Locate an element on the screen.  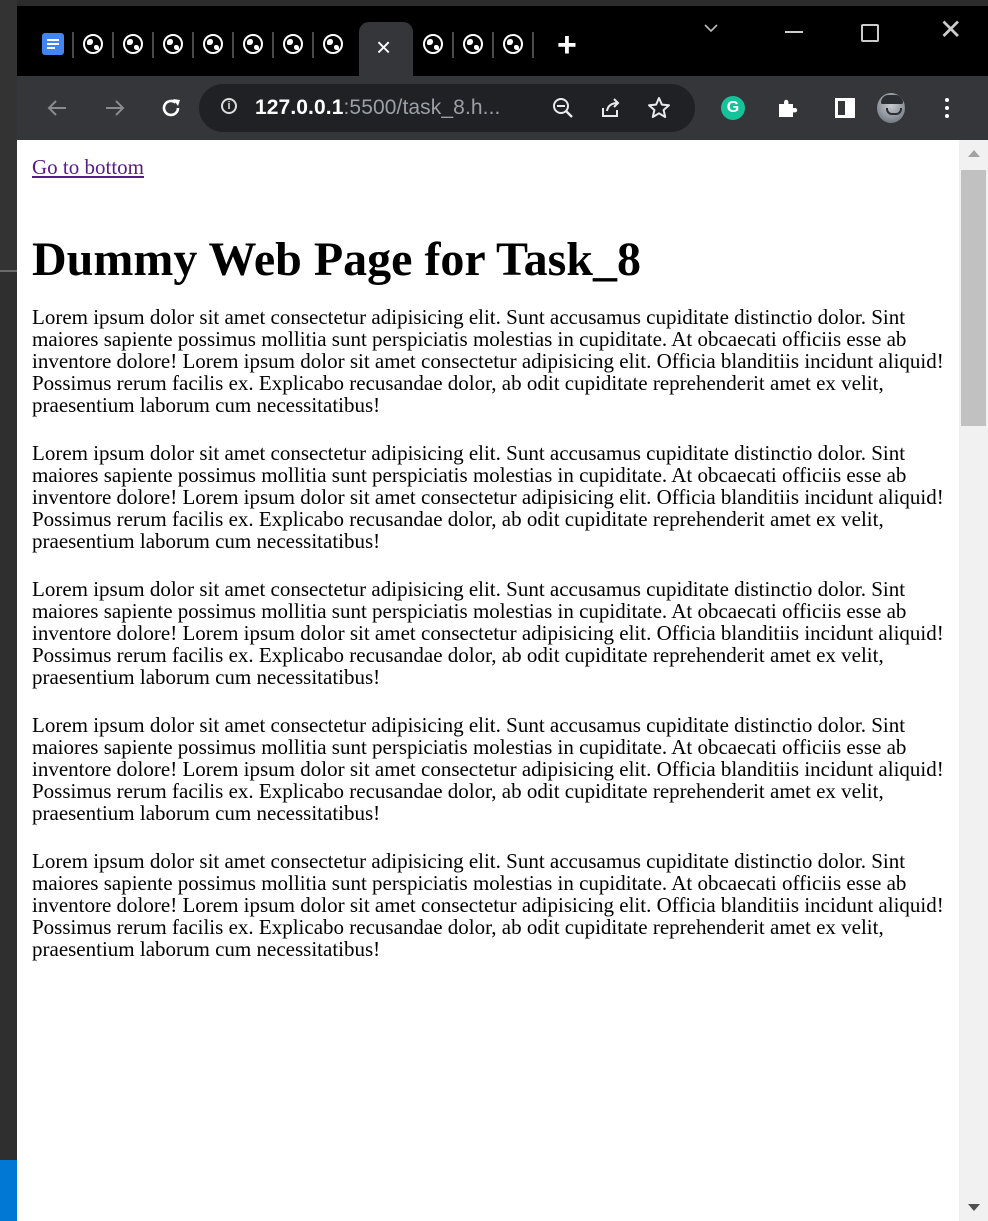
back-button is located at coordinates (57, 108).